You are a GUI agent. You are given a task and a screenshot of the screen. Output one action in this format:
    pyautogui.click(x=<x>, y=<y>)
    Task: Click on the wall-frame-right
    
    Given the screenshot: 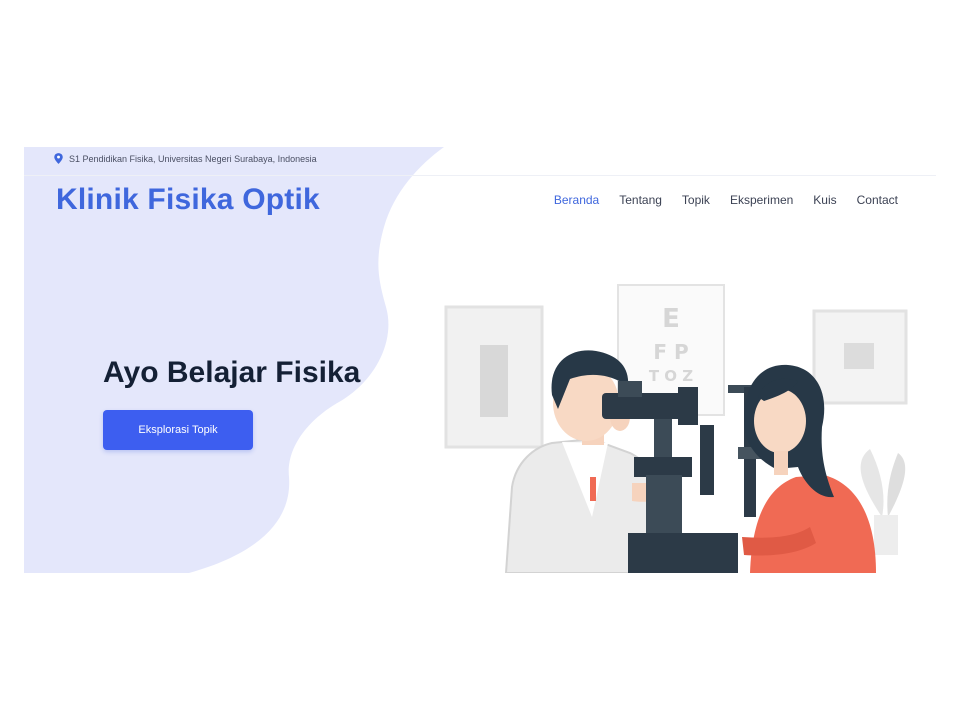 What is the action you would take?
    pyautogui.click(x=860, y=357)
    